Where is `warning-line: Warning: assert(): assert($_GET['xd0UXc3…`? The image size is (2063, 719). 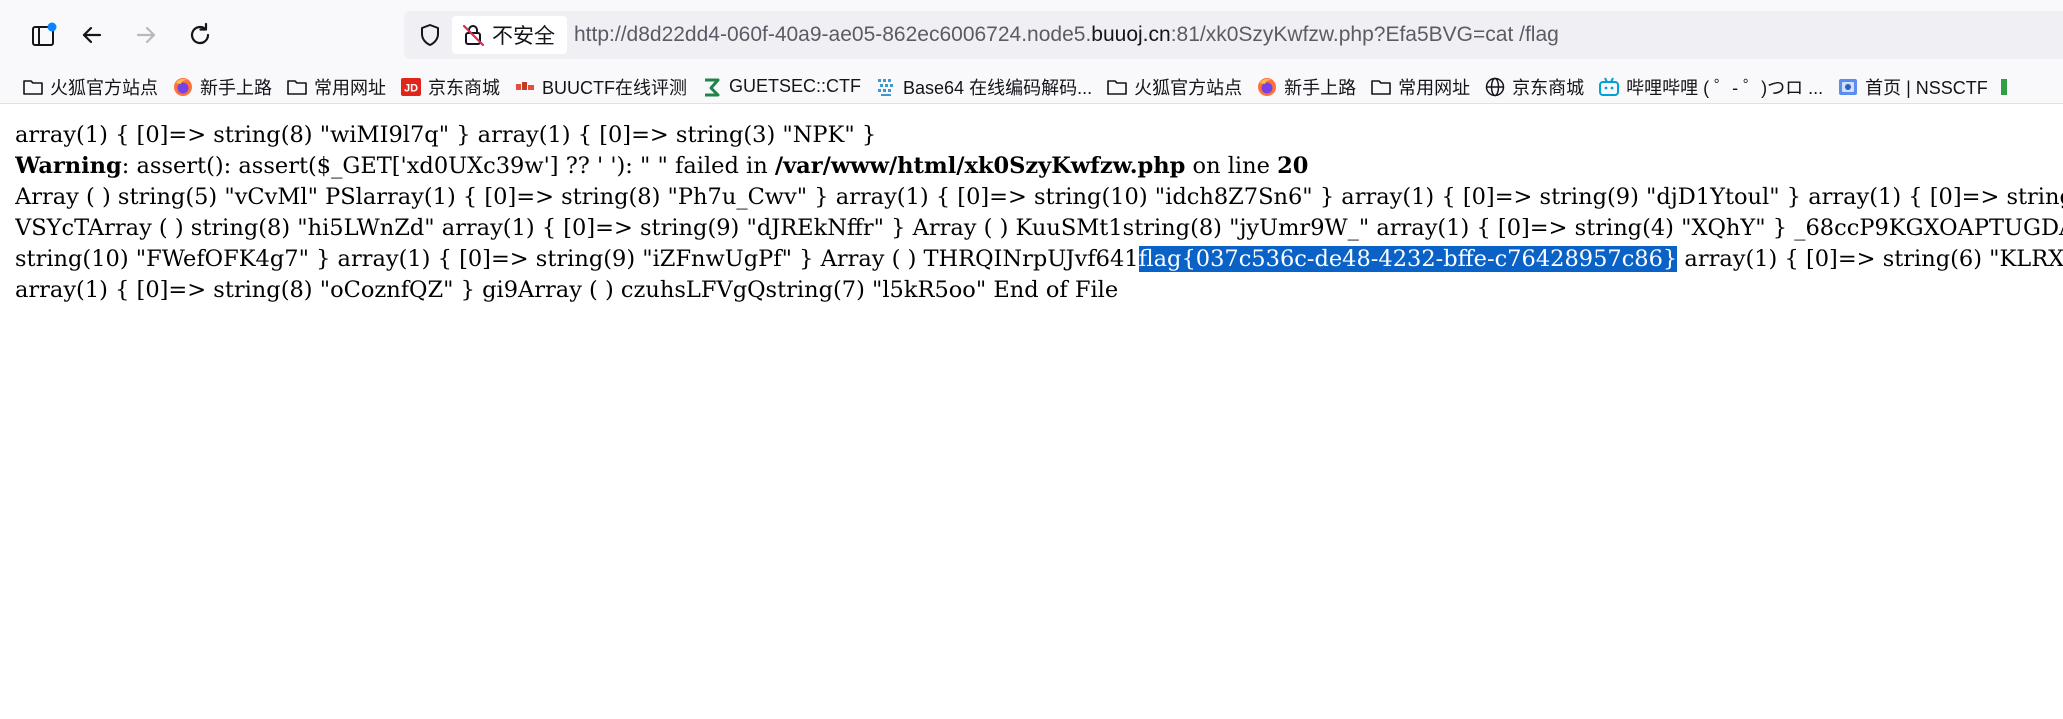
warning-line: Warning: assert(): assert($_GET['xd0UXc3… is located at coordinates (1039, 166).